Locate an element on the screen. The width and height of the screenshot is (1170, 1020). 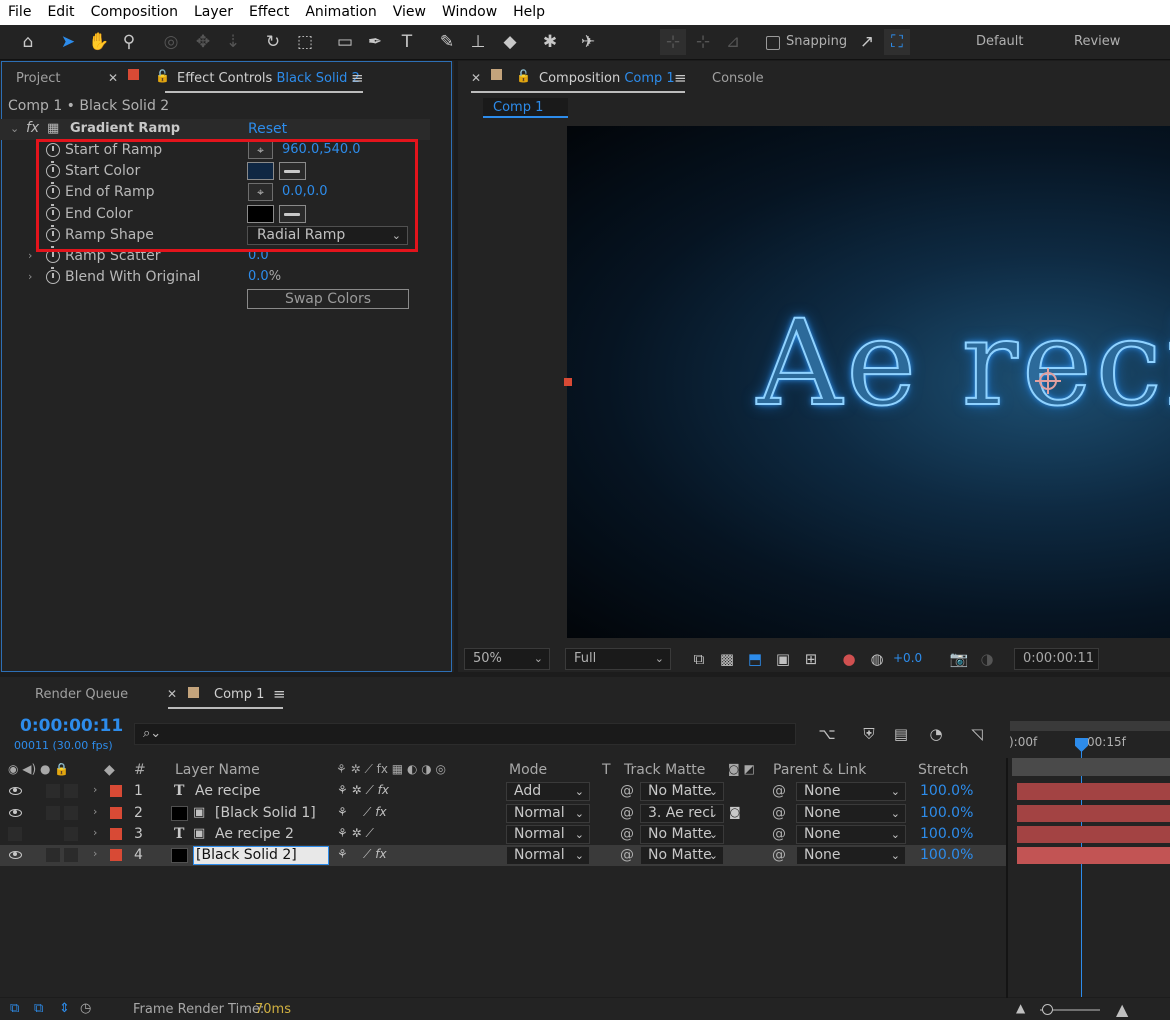
menu-composition: Composition is located at coordinates (134, 12).